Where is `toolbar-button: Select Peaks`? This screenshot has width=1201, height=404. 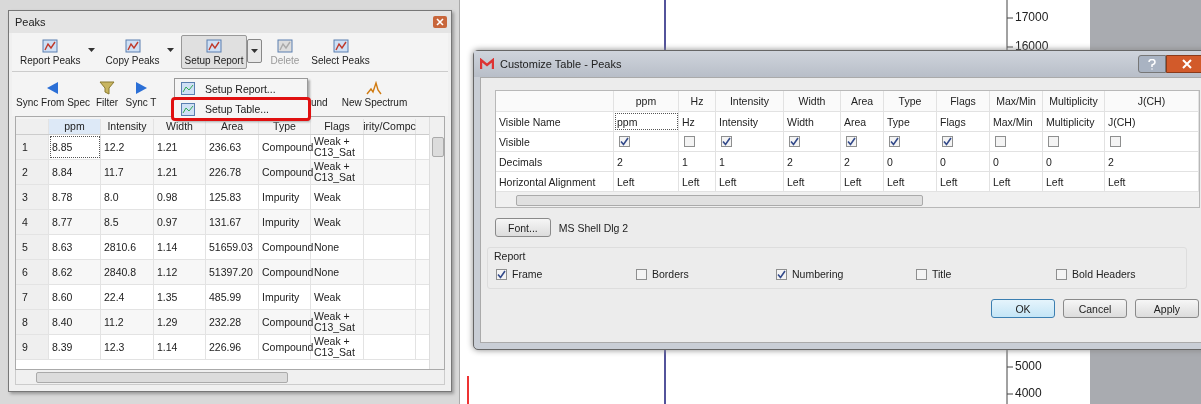 toolbar-button: Select Peaks is located at coordinates (340, 52).